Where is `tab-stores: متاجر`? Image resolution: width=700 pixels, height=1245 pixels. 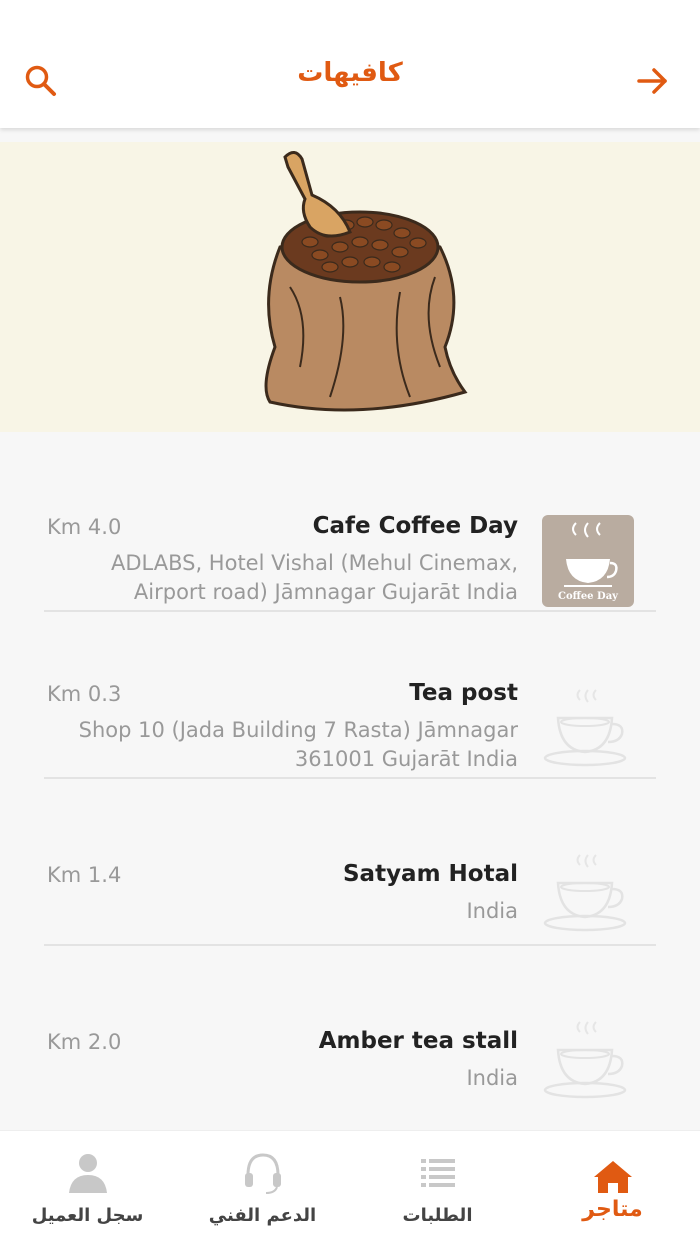
tab-stores: متاجر is located at coordinates (612, 1188).